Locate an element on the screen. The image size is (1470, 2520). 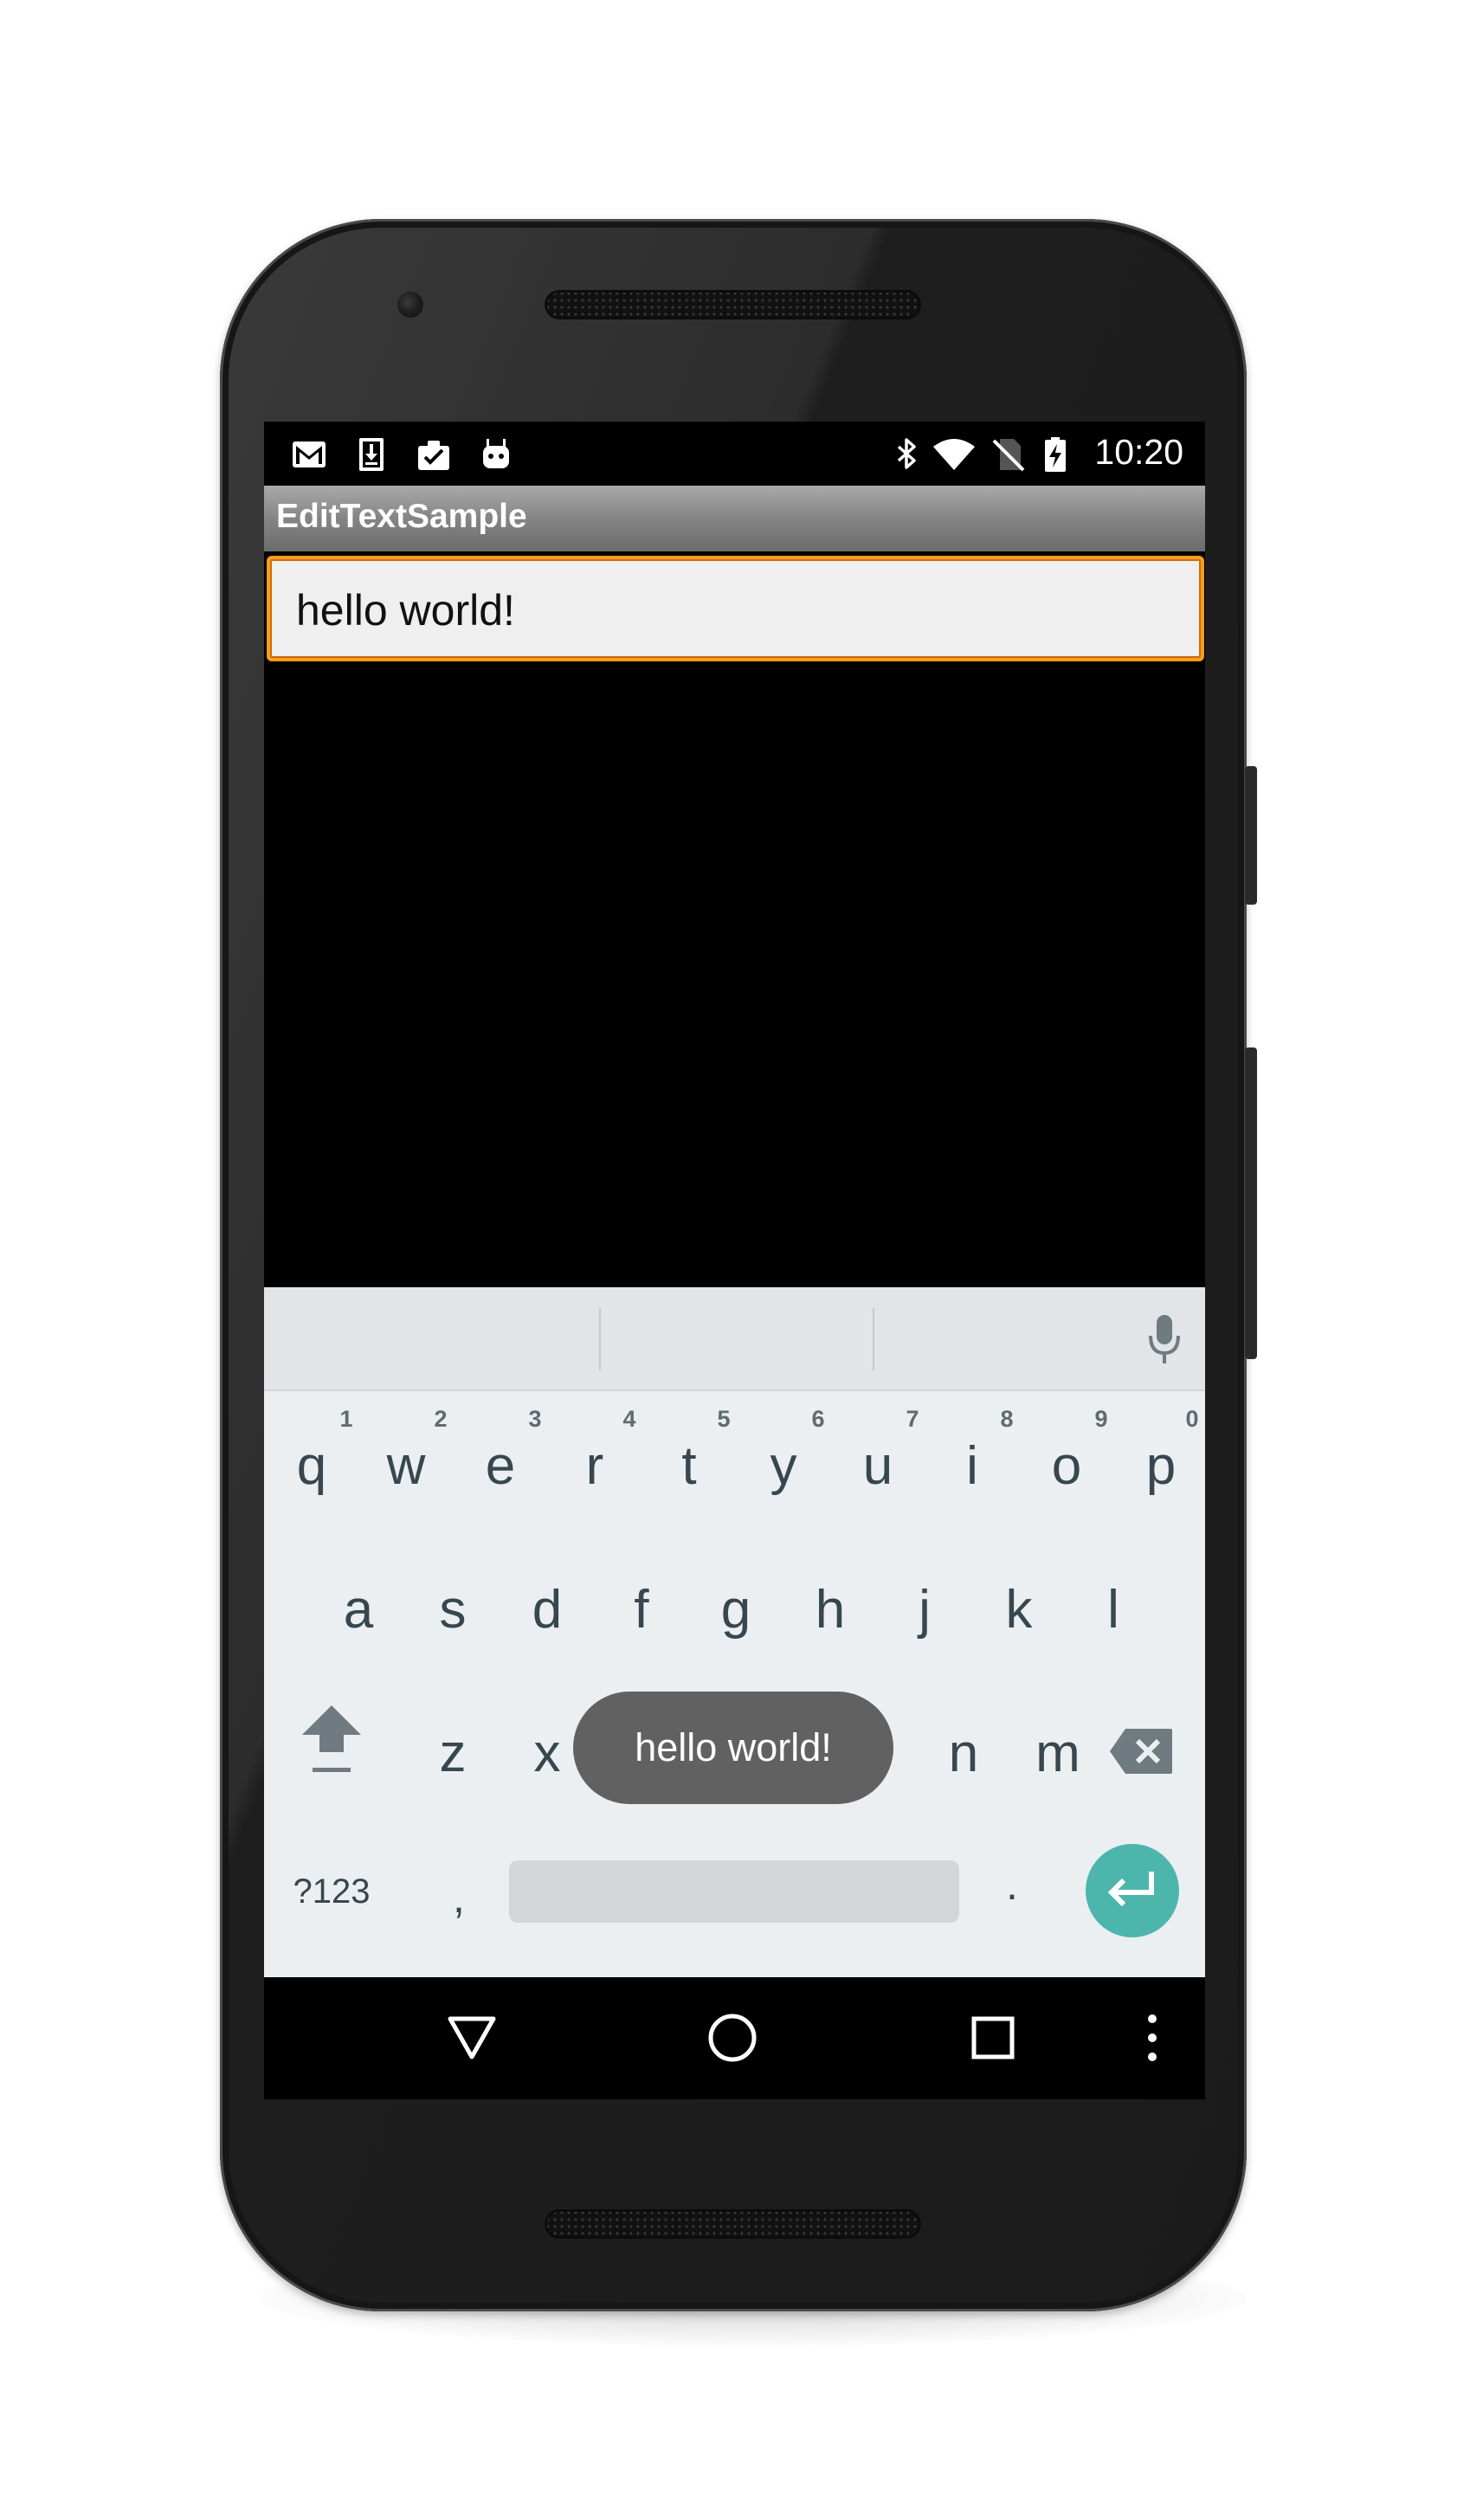
key-o: o is located at coordinates (1067, 1466).